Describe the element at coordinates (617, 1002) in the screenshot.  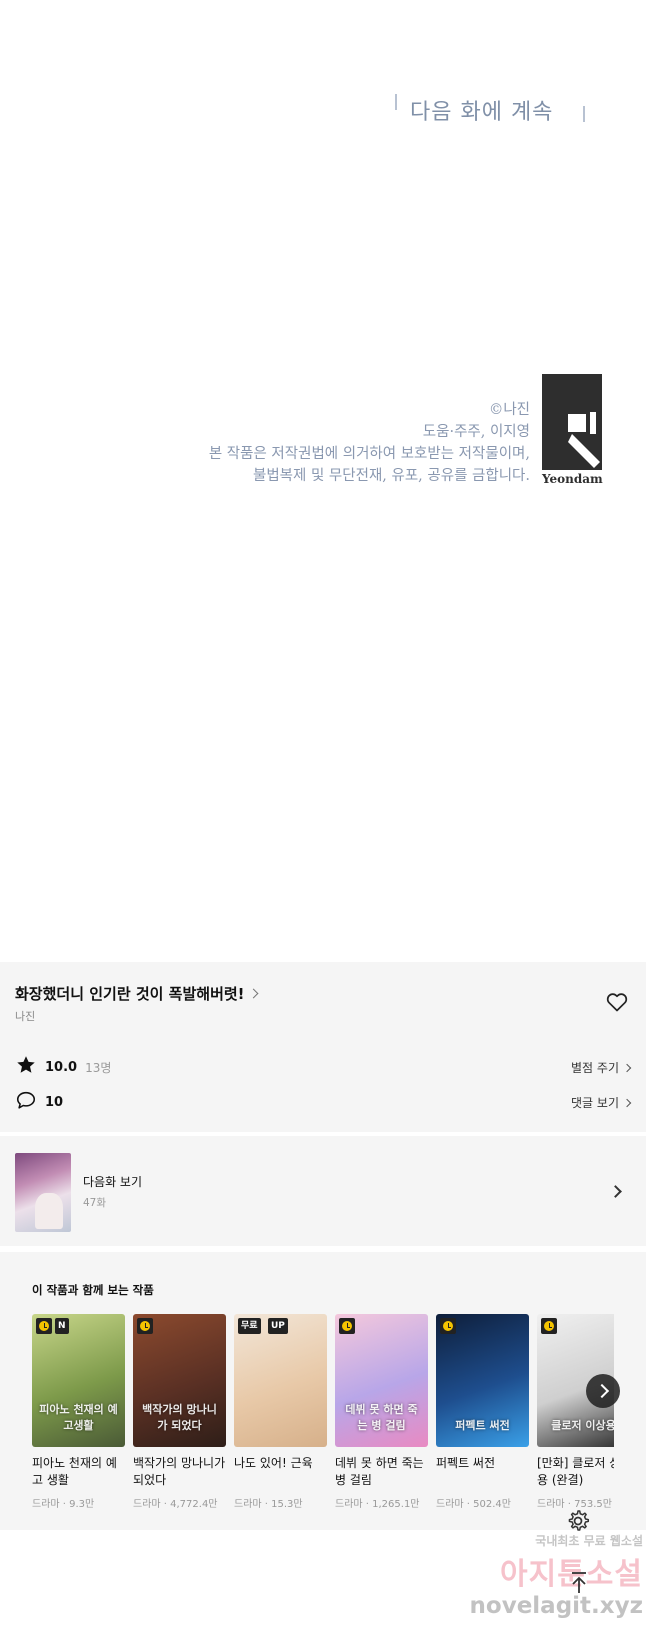
I see `heart-icon` at that location.